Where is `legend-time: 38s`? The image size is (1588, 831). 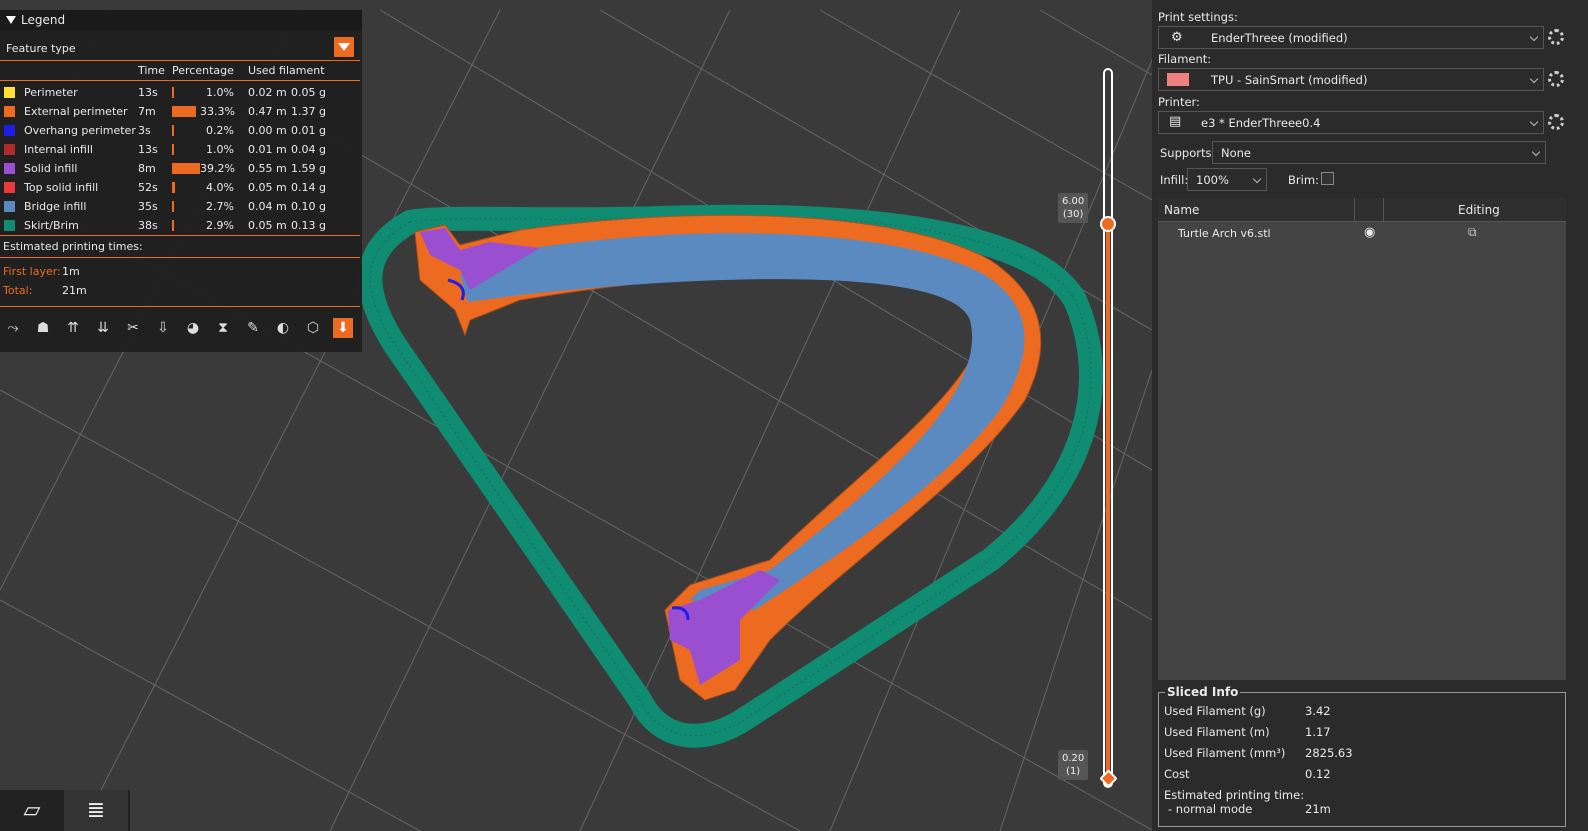
legend-time: 38s is located at coordinates (148, 225).